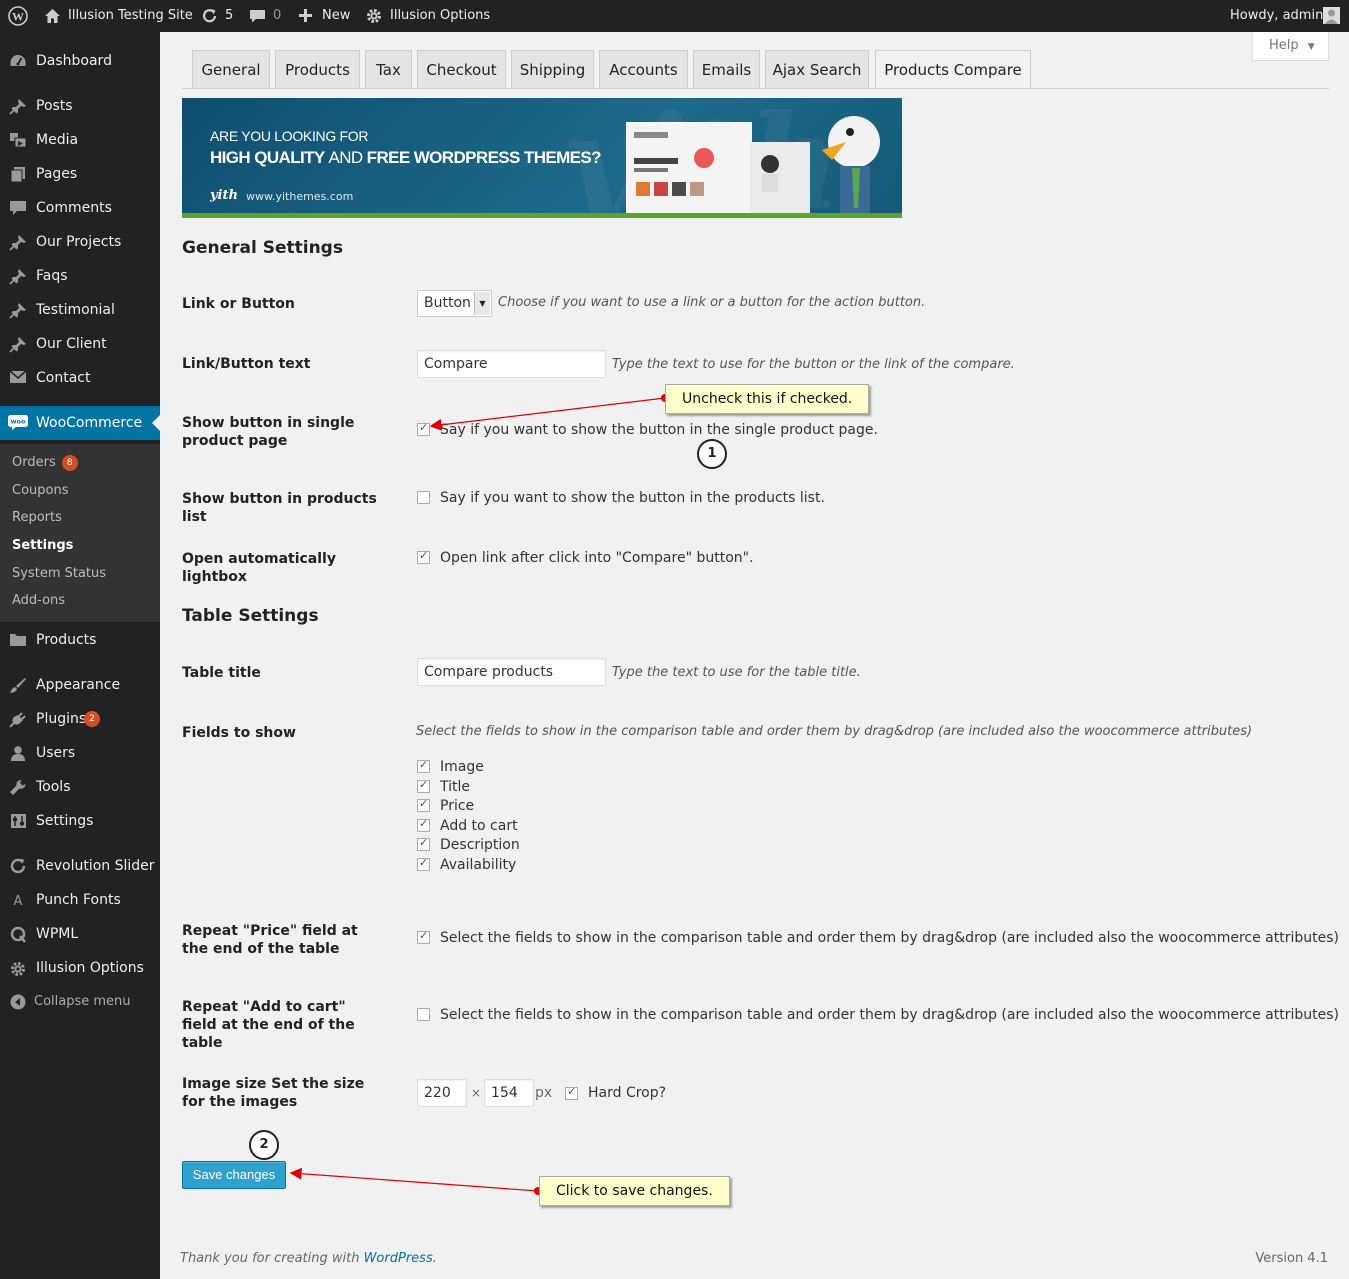 The width and height of the screenshot is (1349, 1279). I want to click on sidebar-item-label: Our Projects, so click(79, 242).